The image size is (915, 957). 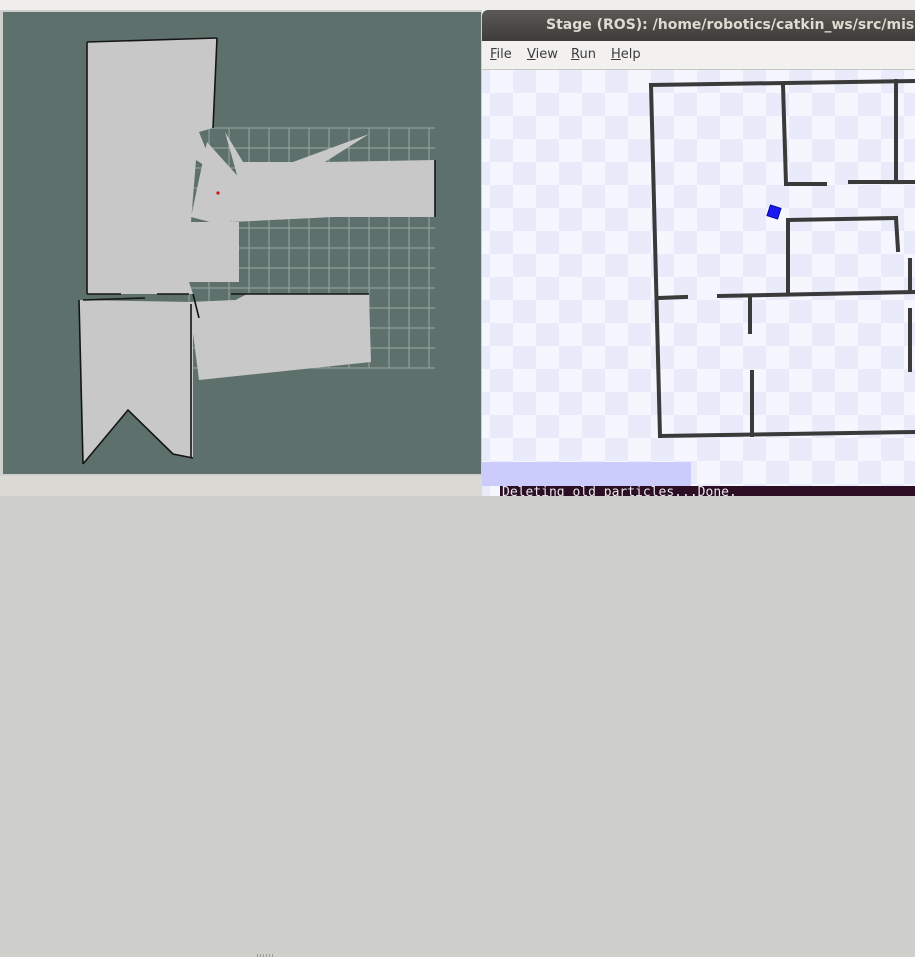 What do you see at coordinates (630, 54) in the screenshot?
I see `menu-help-label: elp` at bounding box center [630, 54].